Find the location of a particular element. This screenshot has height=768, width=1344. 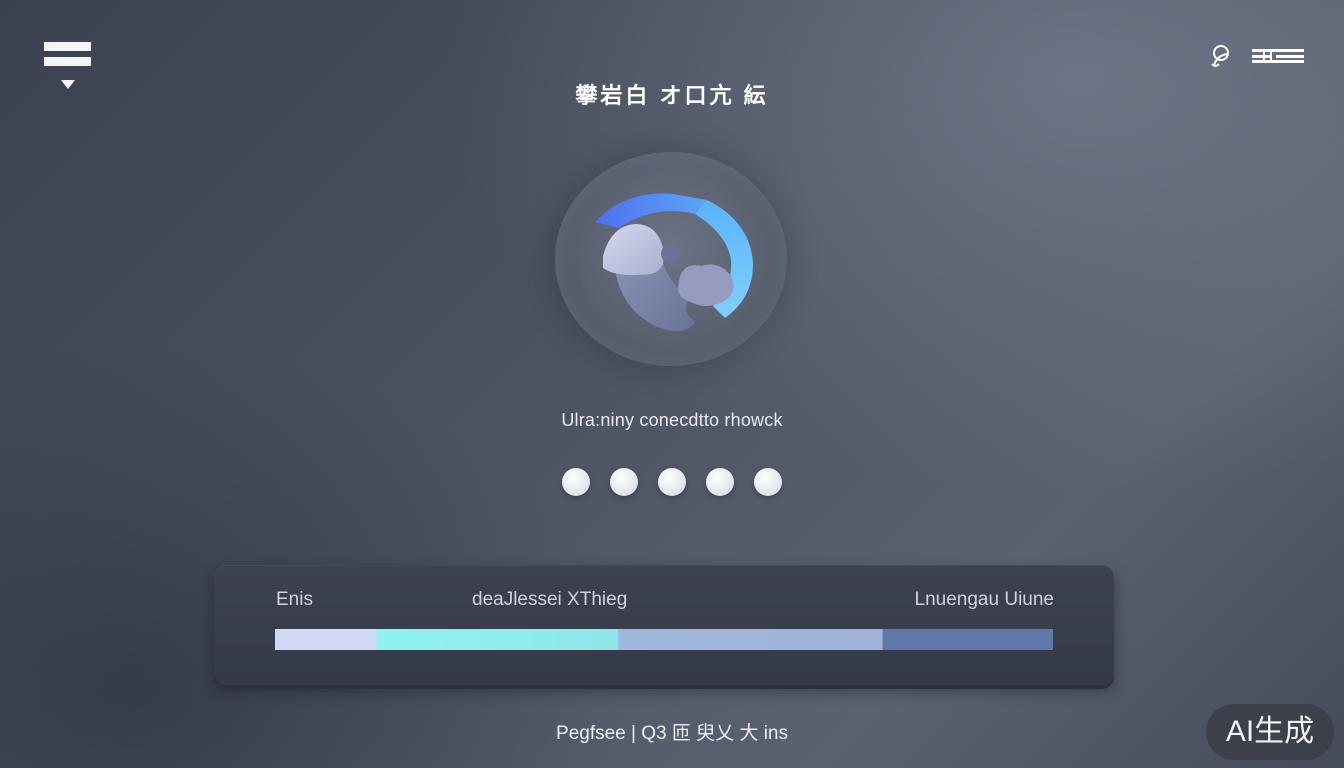

progress-label-right: Lnuengau Uiune is located at coordinates (984, 599).